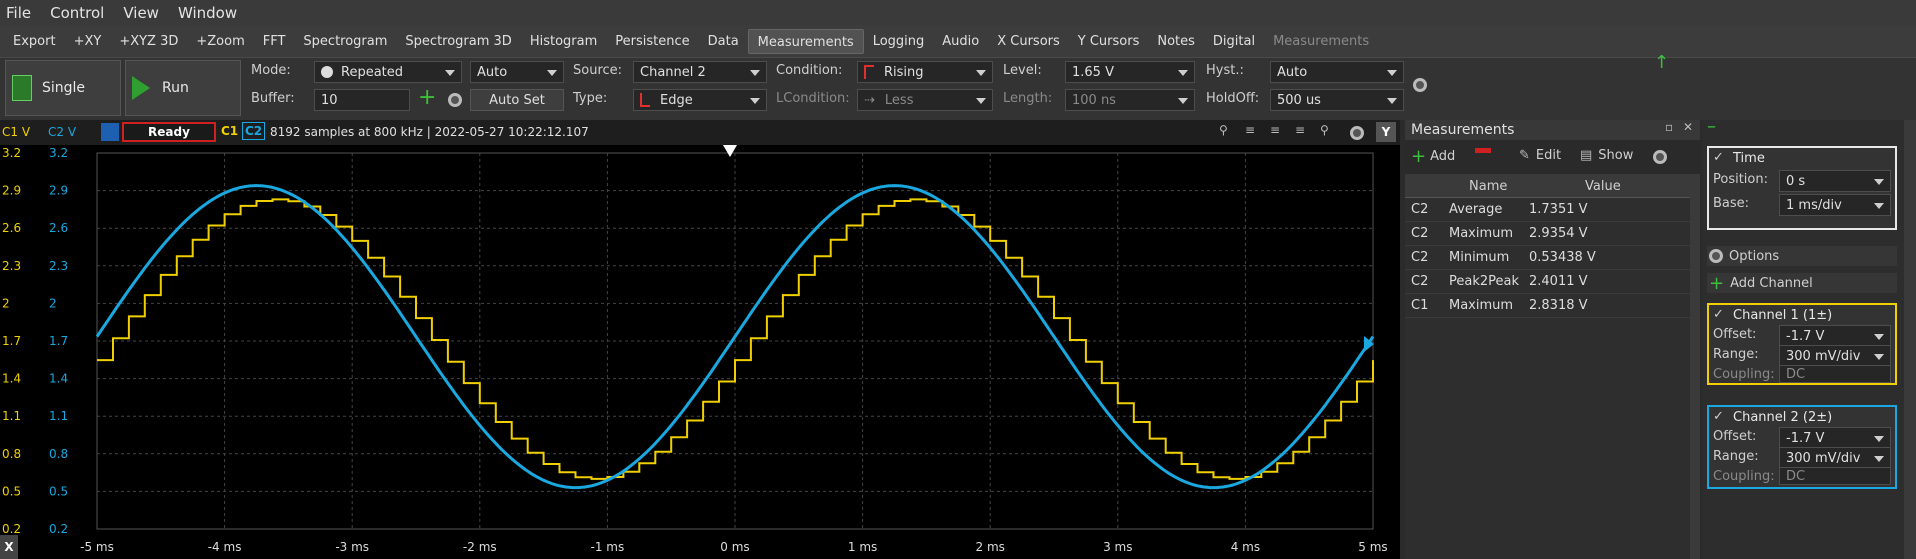  Describe the element at coordinates (723, 41) in the screenshot. I see `tab-data: Data` at that location.